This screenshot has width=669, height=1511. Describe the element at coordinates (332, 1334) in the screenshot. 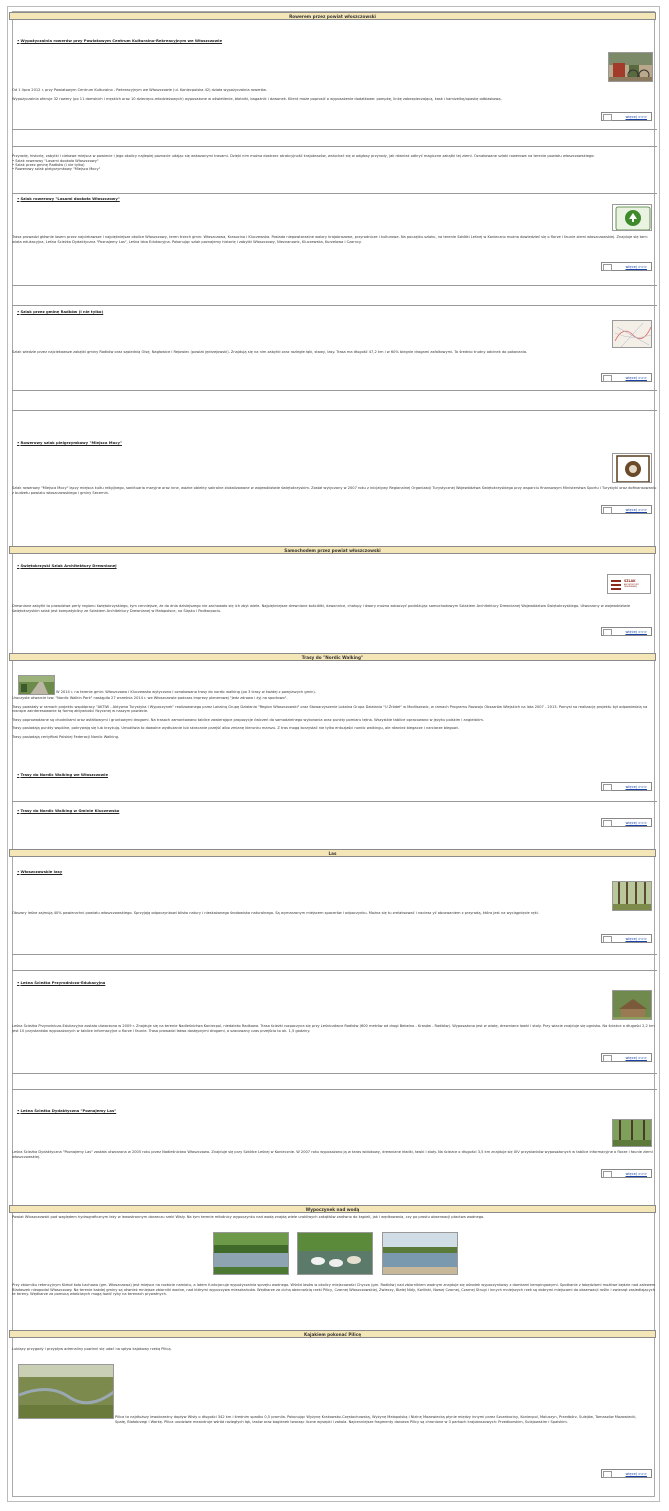

I see `section-header-kajak: Kajakiem pokonać Pilicę` at that location.